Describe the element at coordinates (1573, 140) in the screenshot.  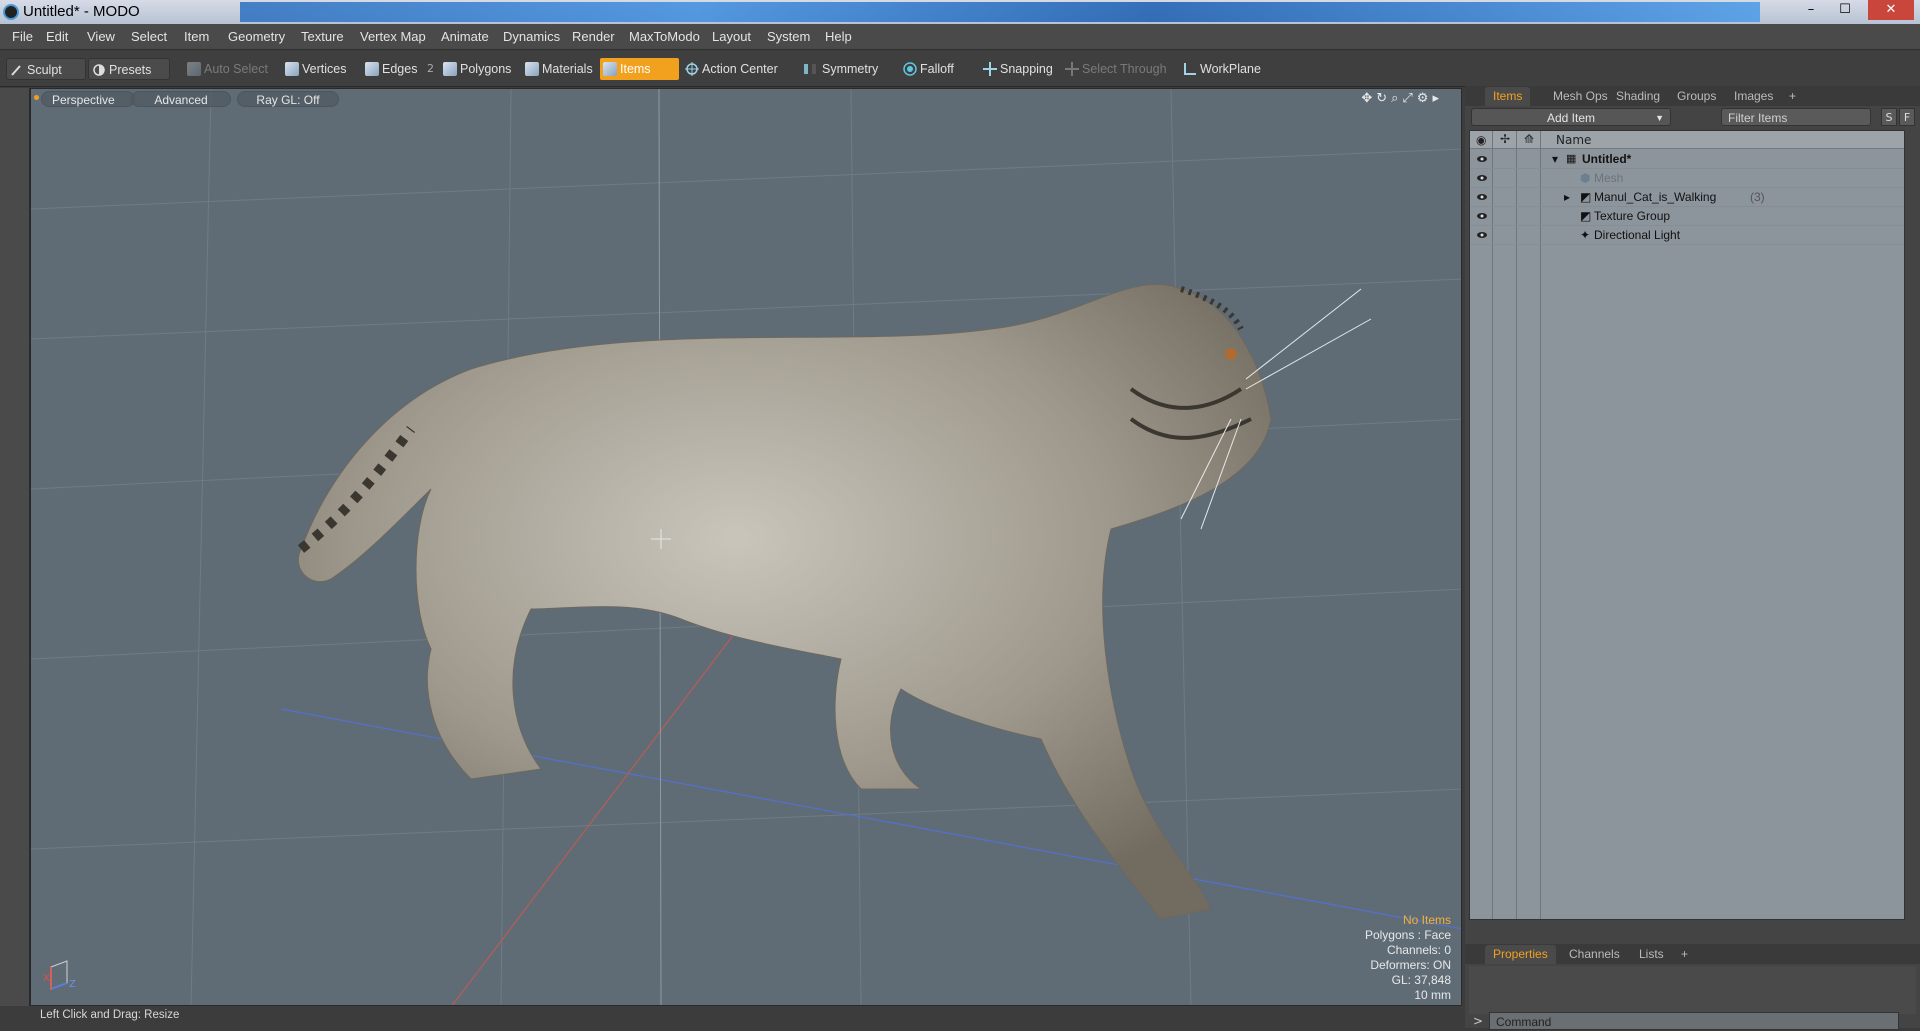
I see `name-column-header: Name` at that location.